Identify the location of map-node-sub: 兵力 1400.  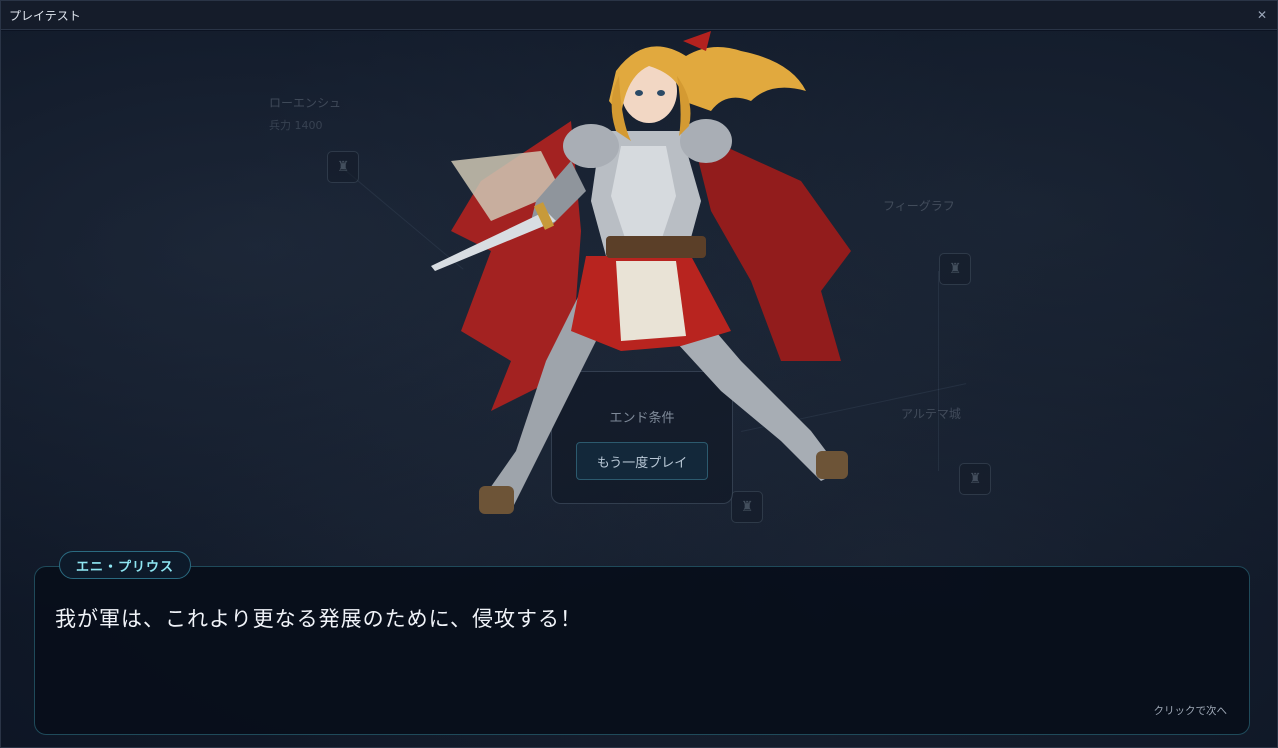
(296, 125).